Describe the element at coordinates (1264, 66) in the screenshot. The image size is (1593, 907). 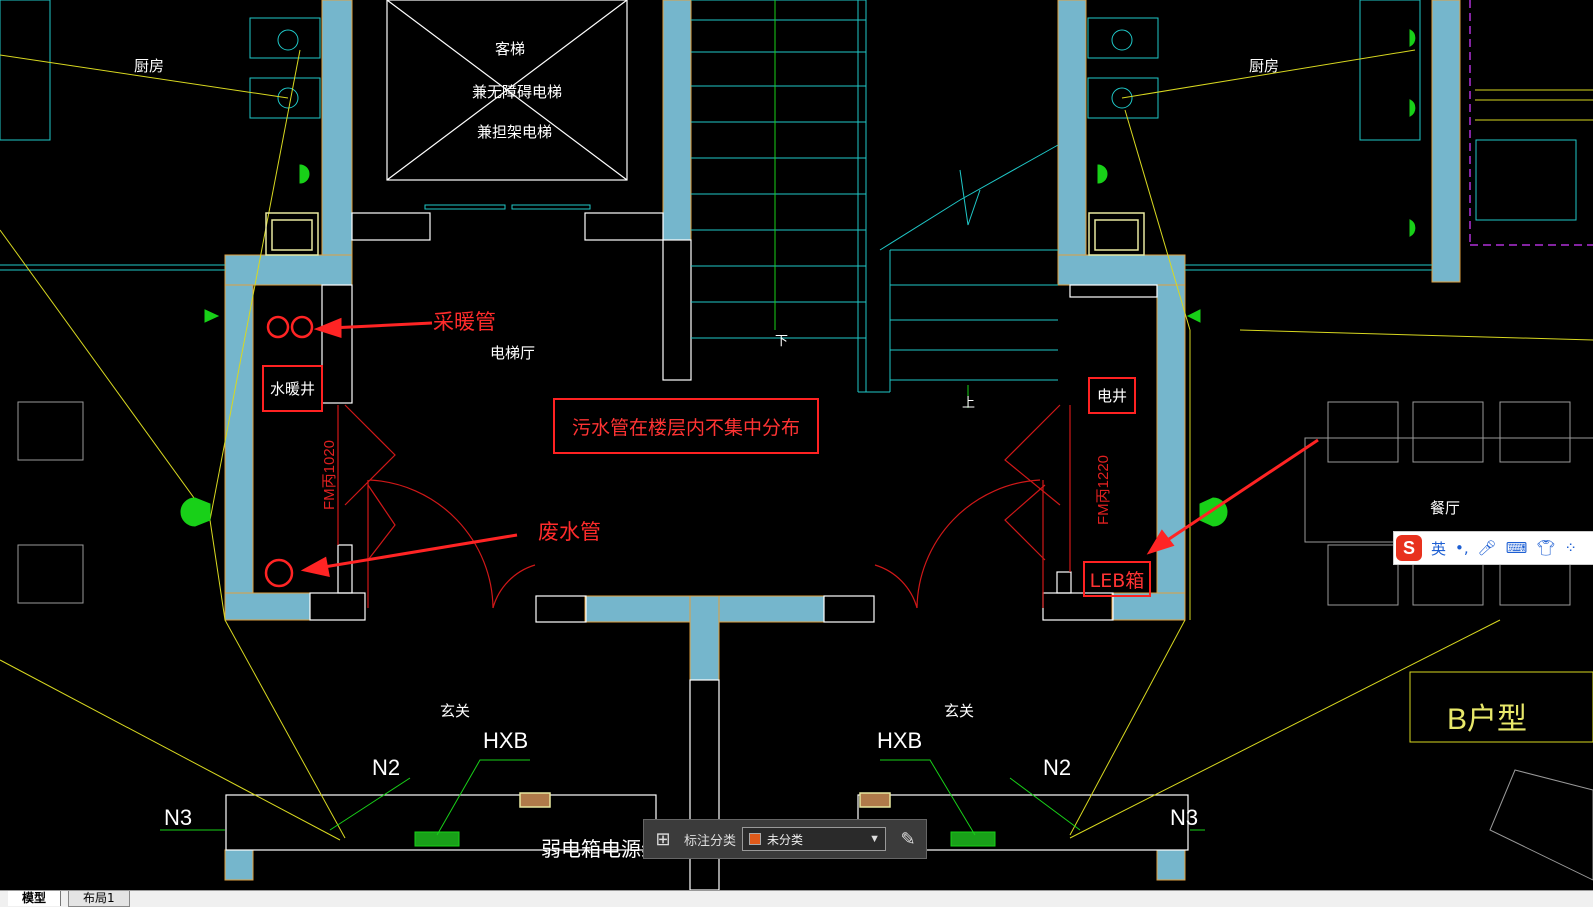
I see `label-kitchen-right: 厨房` at that location.